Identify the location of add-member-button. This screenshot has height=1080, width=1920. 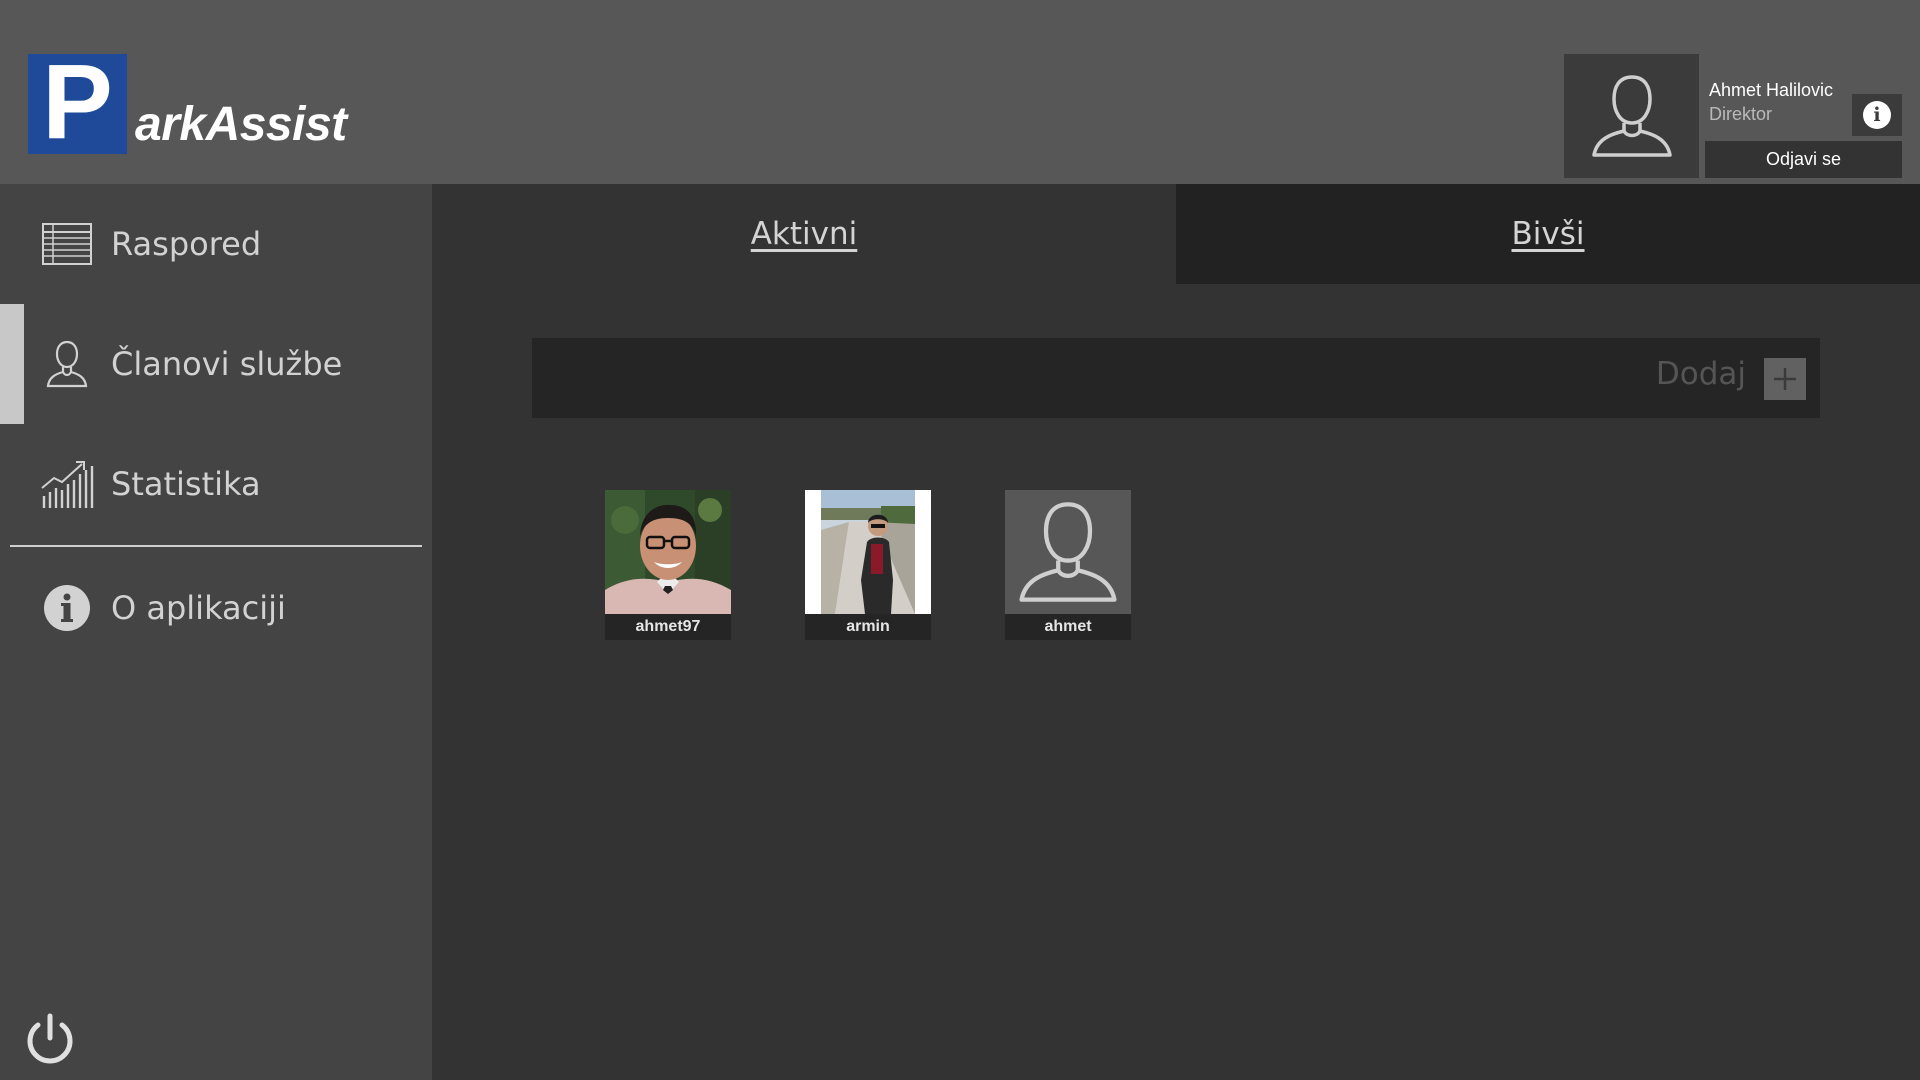
(1785, 379).